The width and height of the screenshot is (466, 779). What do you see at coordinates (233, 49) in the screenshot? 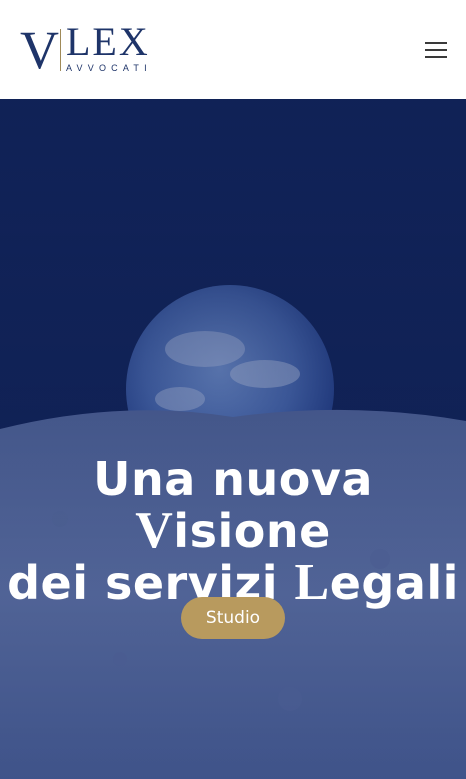
I see `site-header: V LEX AVVOCATI` at bounding box center [233, 49].